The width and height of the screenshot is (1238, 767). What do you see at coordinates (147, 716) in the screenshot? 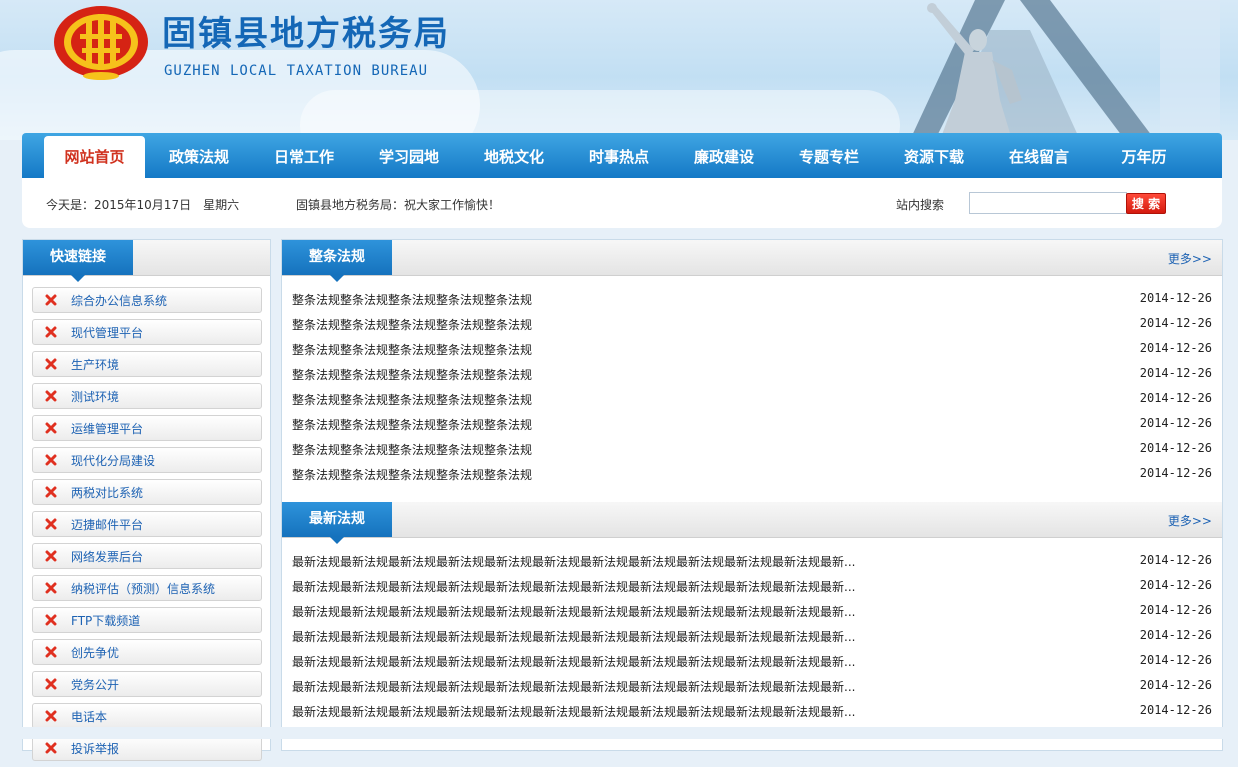
I see `quick-link-item: 电话本` at bounding box center [147, 716].